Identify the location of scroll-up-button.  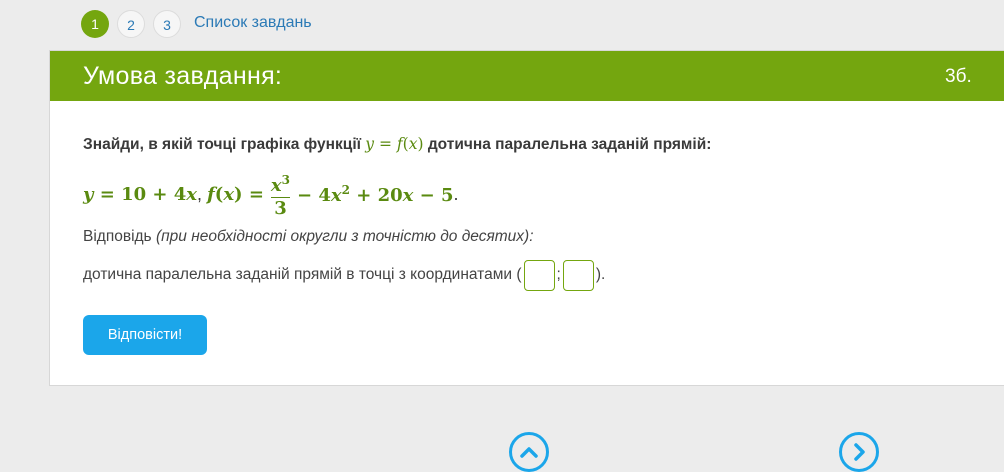
(529, 452).